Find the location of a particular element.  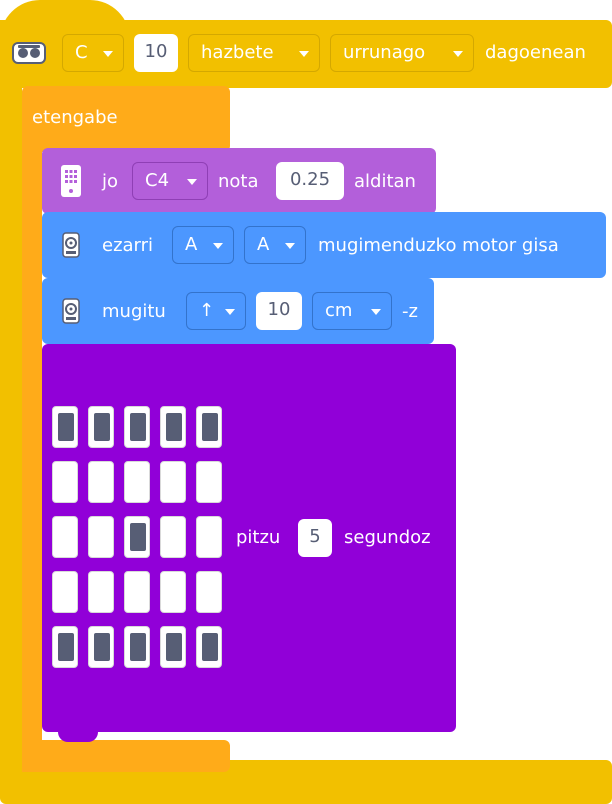

led-matrix is located at coordinates (147, 537).